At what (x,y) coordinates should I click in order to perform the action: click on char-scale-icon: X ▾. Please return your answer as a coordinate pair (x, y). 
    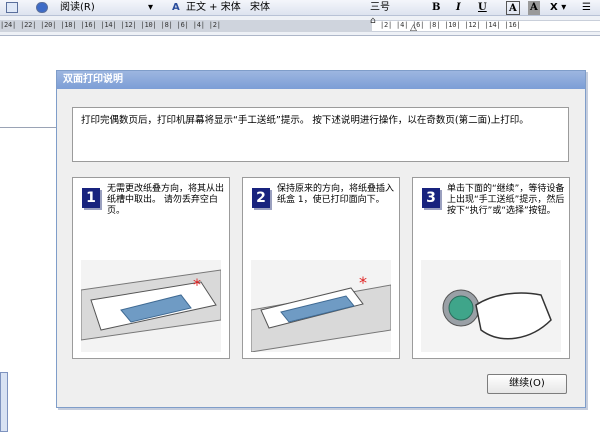
    Looking at the image, I should click on (558, 8).